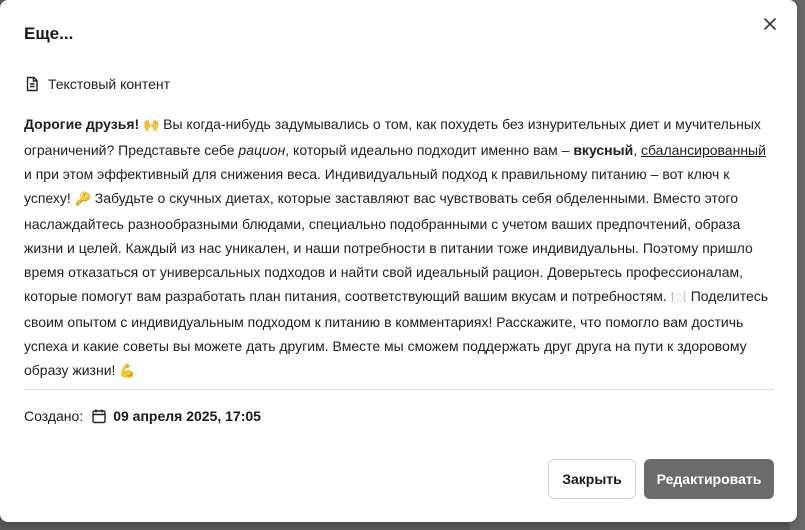  I want to click on text-part-2: , который идеально подходит именно вам –, so click(429, 150).